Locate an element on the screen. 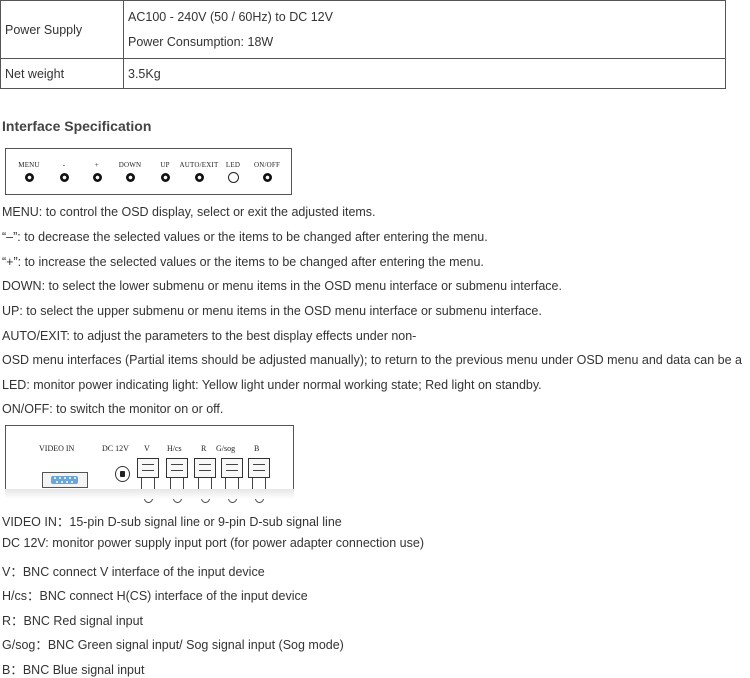 The image size is (750, 678). front-button-label: ON/OFF is located at coordinates (267, 165).